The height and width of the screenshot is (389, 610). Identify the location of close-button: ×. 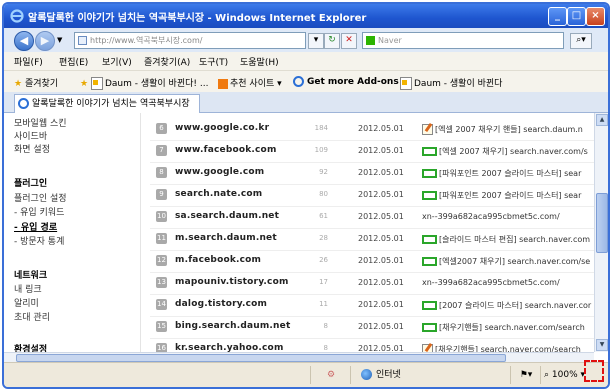
(595, 16).